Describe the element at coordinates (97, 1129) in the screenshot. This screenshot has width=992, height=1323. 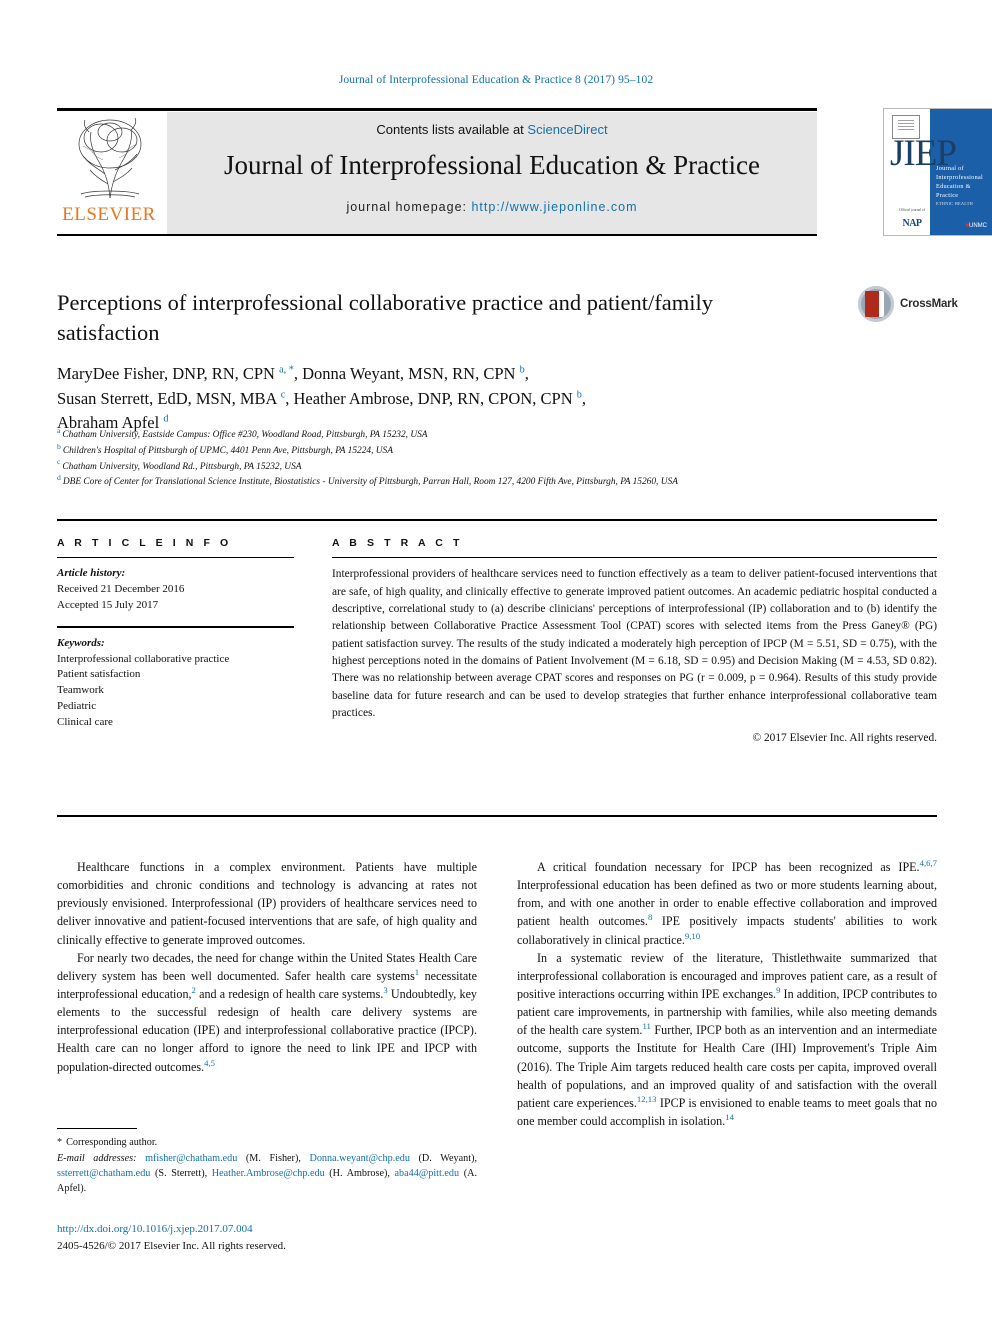
I see `footnote-rule` at that location.